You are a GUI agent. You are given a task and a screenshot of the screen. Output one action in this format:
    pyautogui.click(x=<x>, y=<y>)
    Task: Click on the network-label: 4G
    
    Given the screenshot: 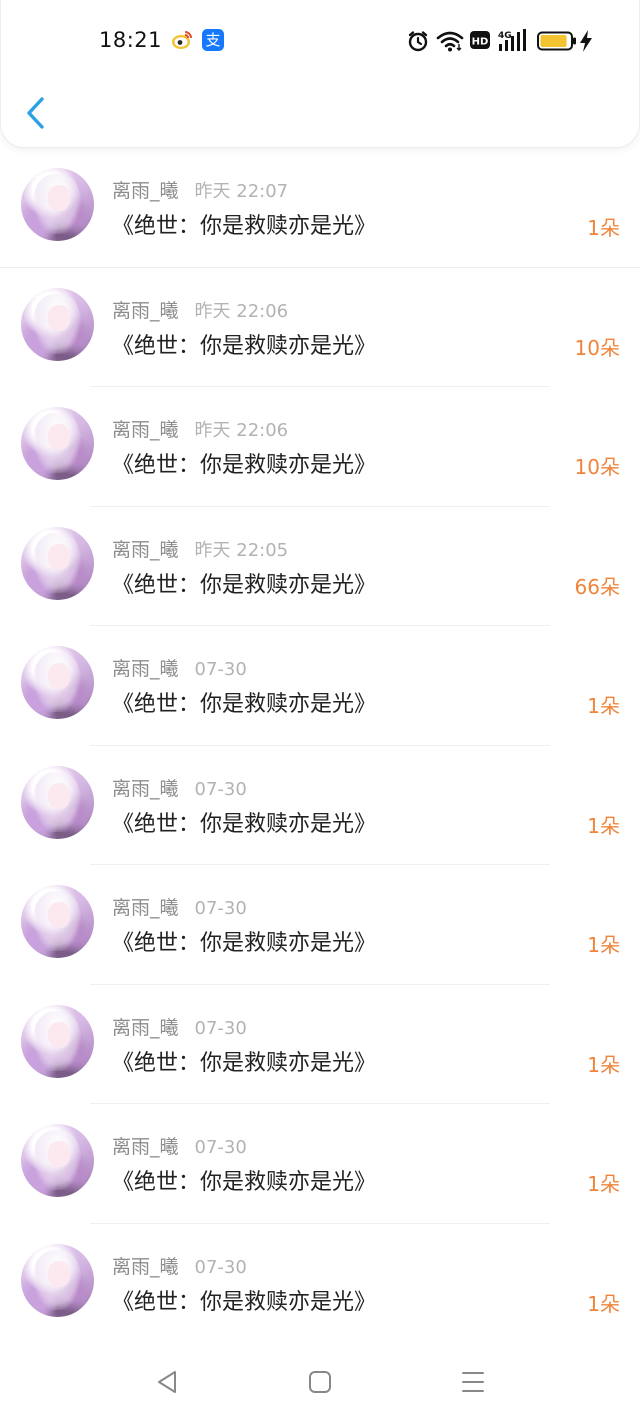 What is the action you would take?
    pyautogui.click(x=505, y=36)
    